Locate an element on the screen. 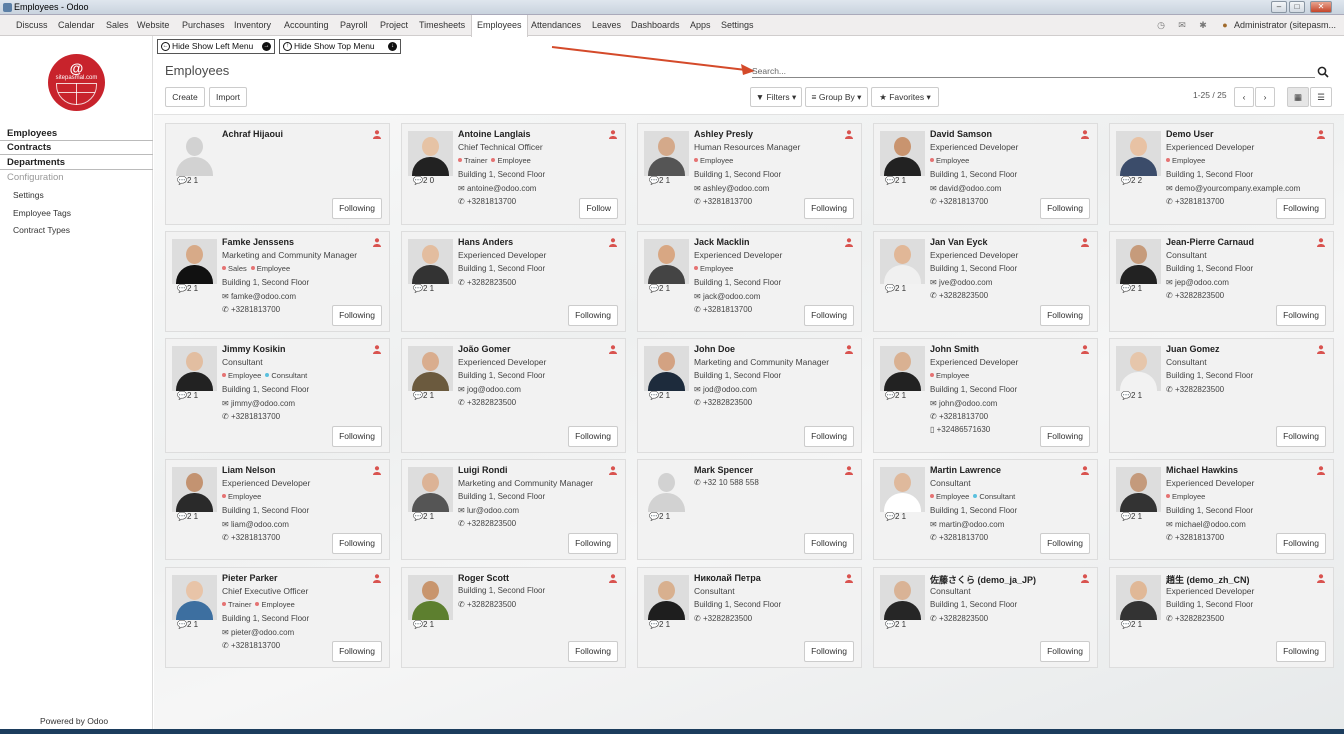  maximize-button: □ is located at coordinates (1297, 7).